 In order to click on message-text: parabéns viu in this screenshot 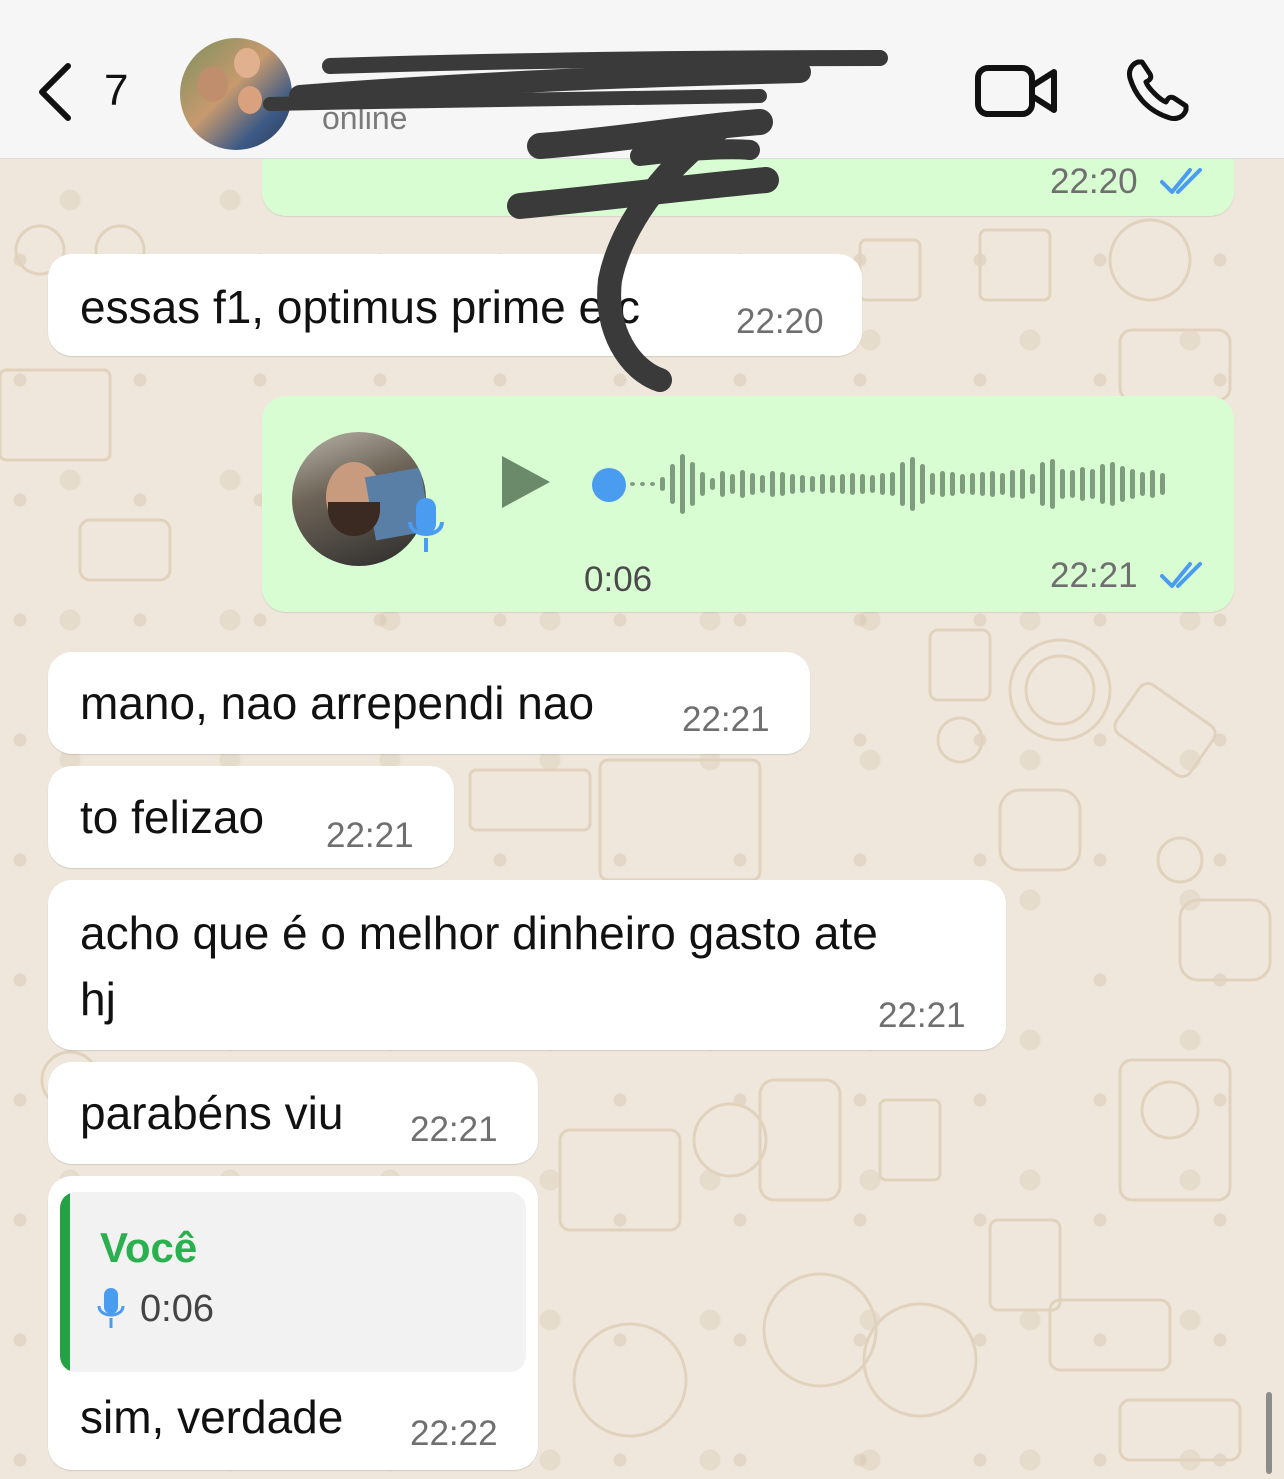, I will do `click(212, 1113)`.